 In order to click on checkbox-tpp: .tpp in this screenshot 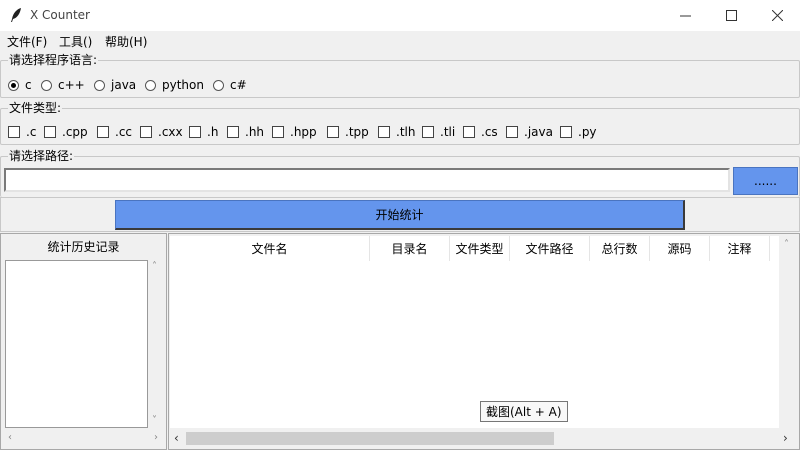, I will do `click(348, 132)`.